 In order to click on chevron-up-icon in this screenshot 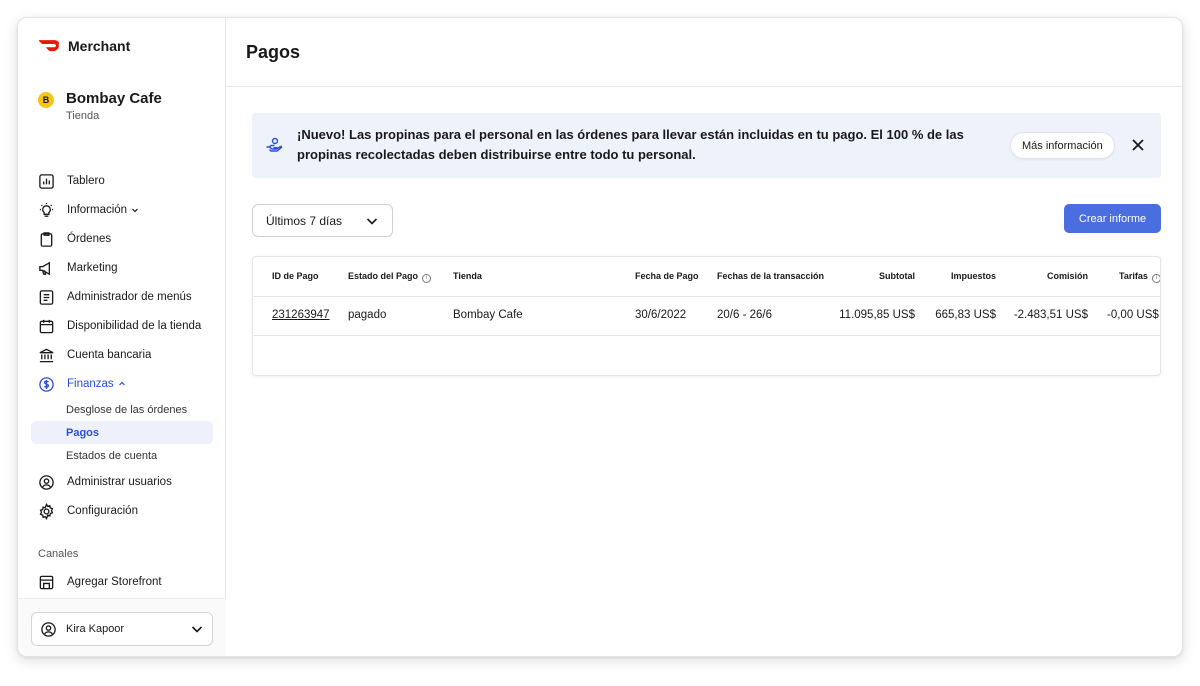, I will do `click(121, 383)`.